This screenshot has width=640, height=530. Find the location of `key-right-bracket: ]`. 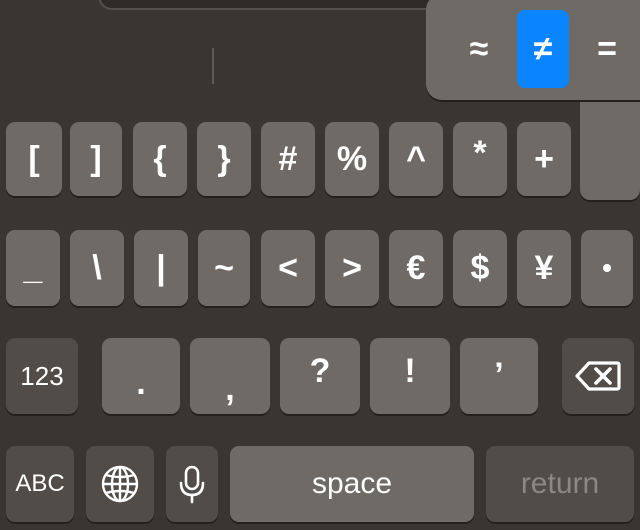

key-right-bracket: ] is located at coordinates (96, 159).